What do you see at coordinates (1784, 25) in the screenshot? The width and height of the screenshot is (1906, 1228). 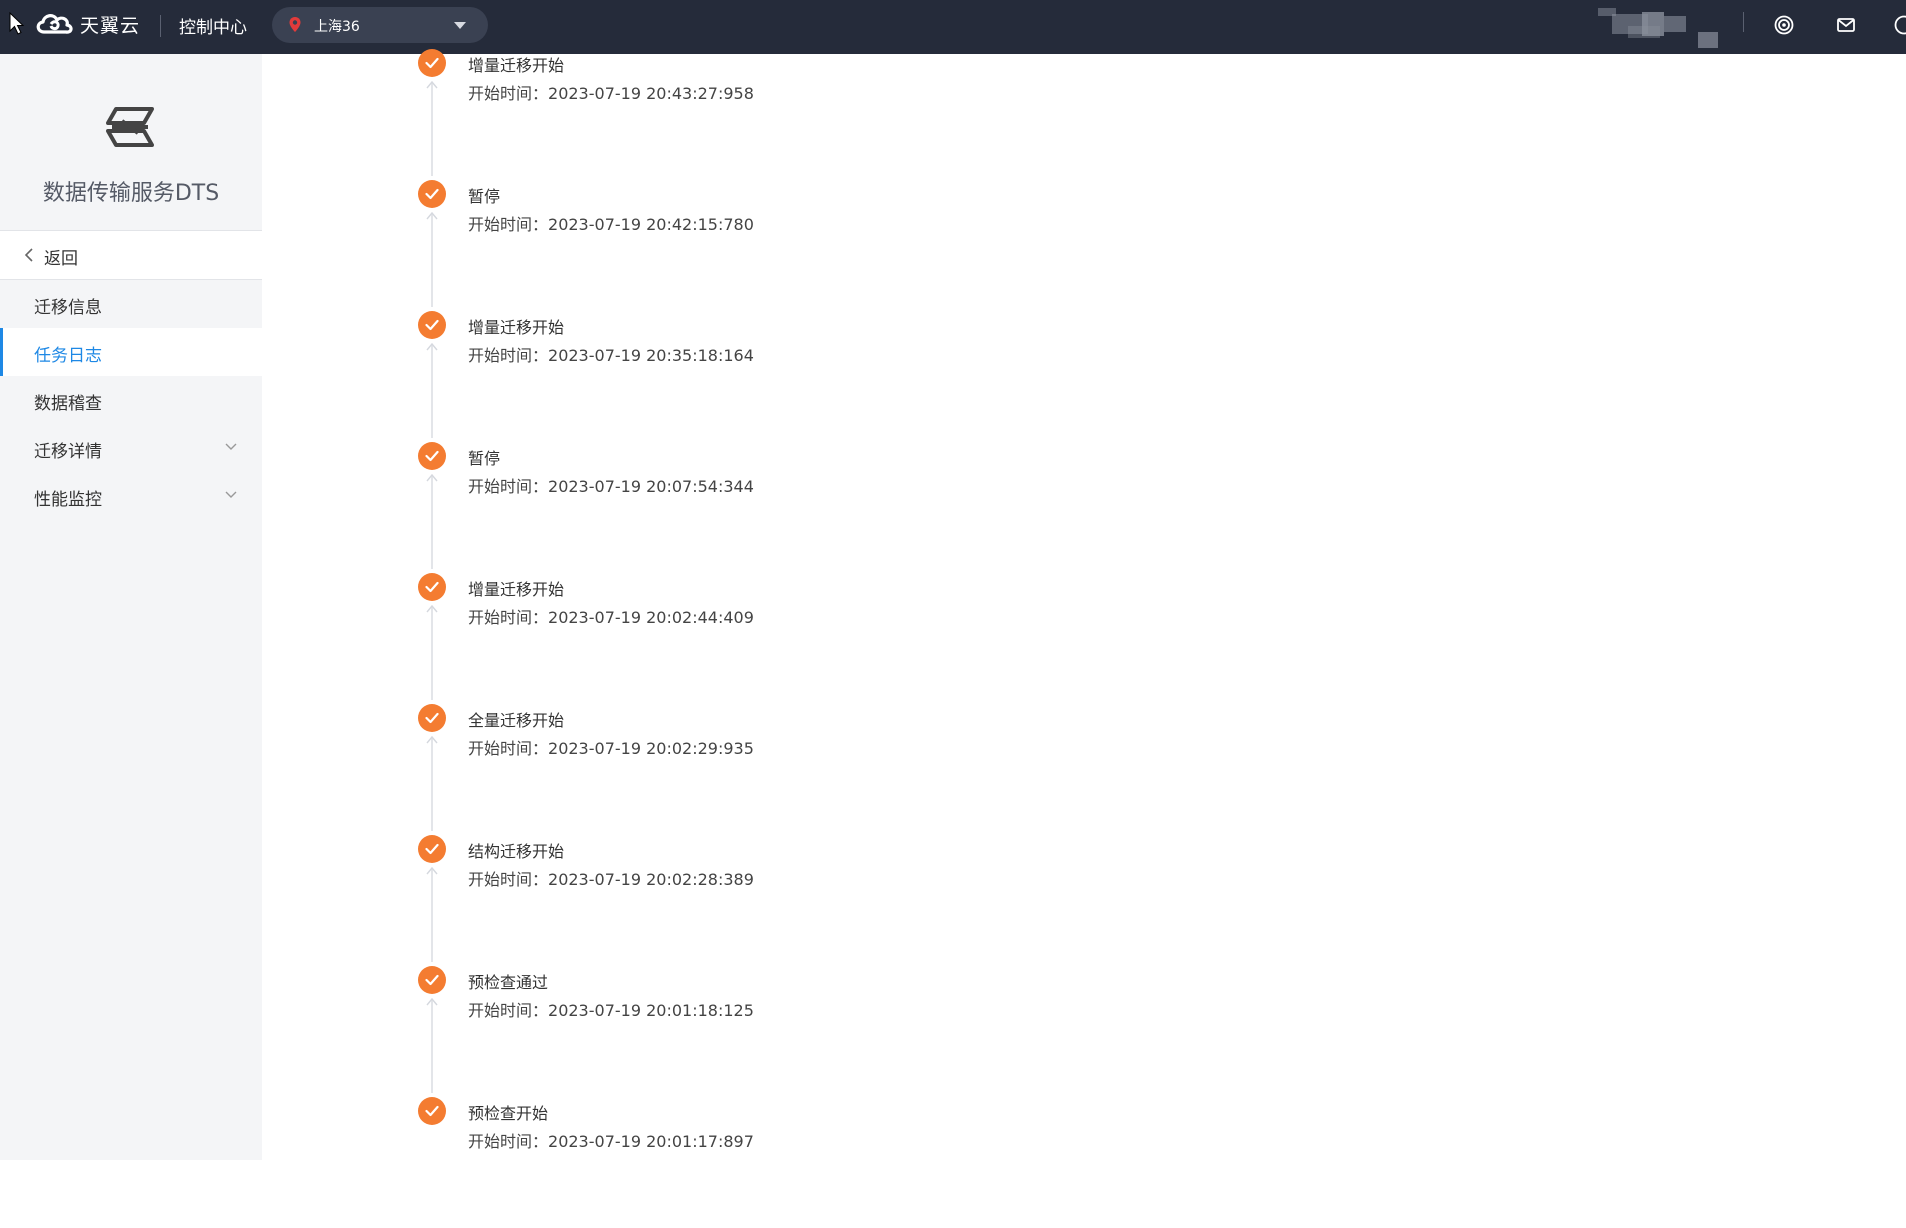 I see `target-icon` at bounding box center [1784, 25].